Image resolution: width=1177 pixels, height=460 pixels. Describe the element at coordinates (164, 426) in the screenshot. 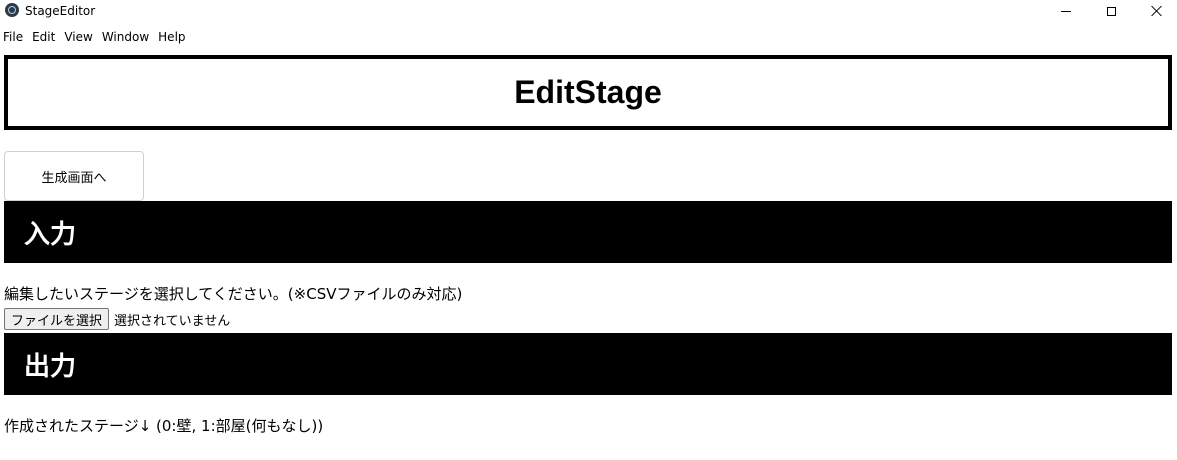

I see `output-description: 作成されたステージ↓ (0:壁, 1:部屋(何もなし))` at that location.